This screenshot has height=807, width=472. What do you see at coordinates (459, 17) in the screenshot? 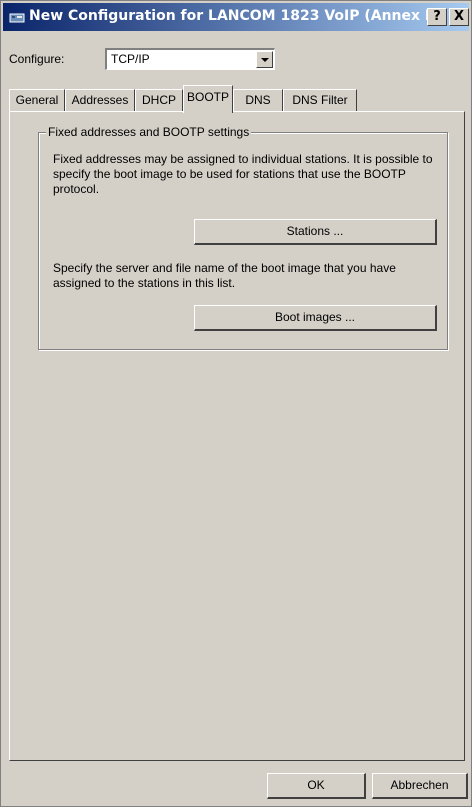
I see `close-button: X` at bounding box center [459, 17].